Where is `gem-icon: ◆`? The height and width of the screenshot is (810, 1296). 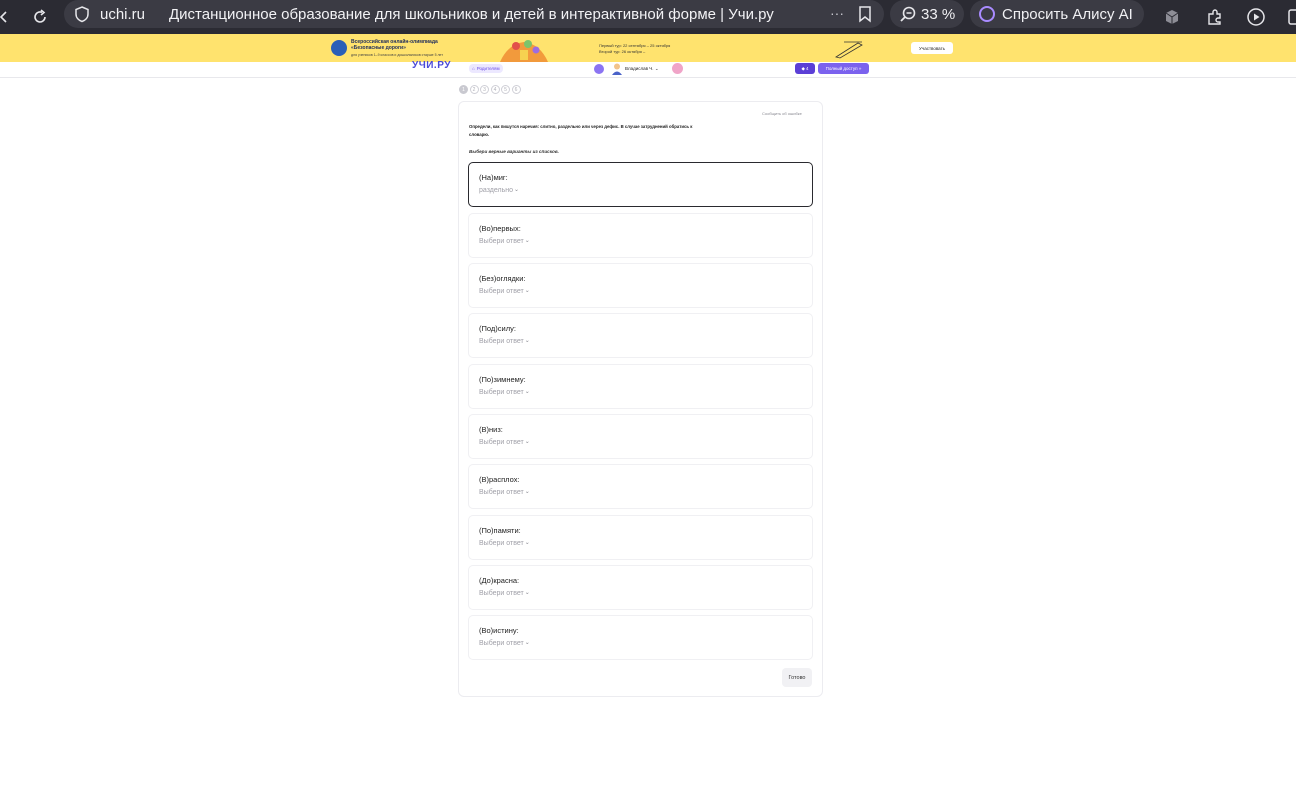
gem-icon: ◆ is located at coordinates (803, 68).